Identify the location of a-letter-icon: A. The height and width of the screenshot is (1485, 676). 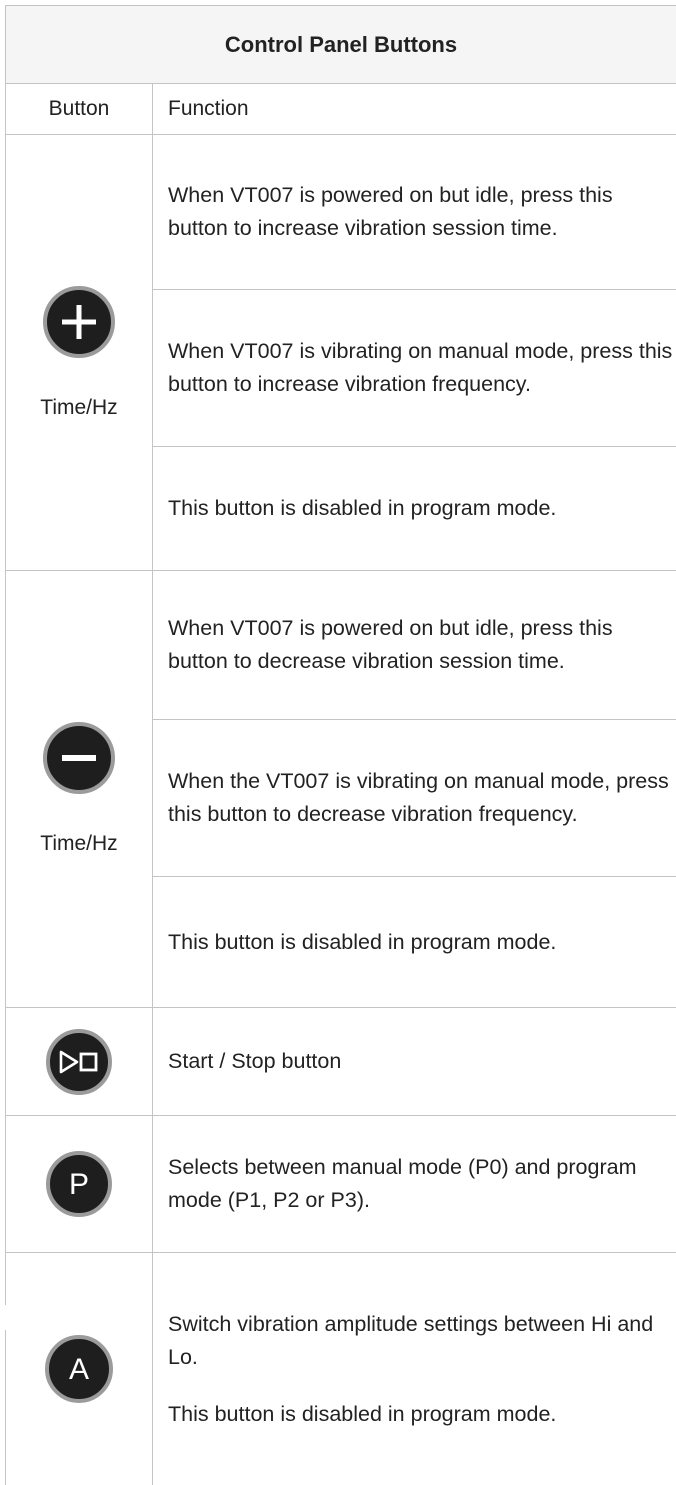
(79, 1369).